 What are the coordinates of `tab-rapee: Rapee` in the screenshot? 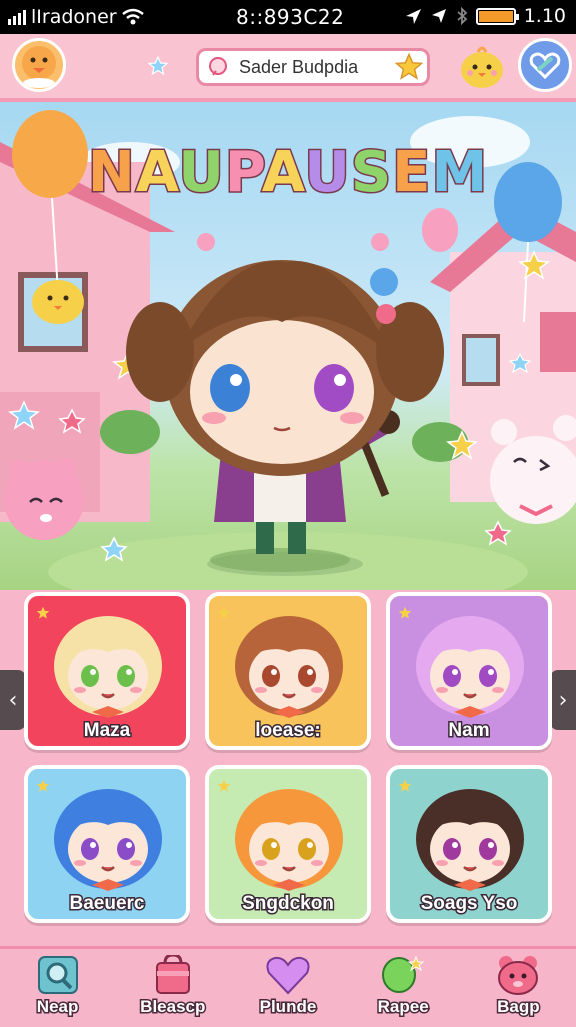 It's located at (403, 986).